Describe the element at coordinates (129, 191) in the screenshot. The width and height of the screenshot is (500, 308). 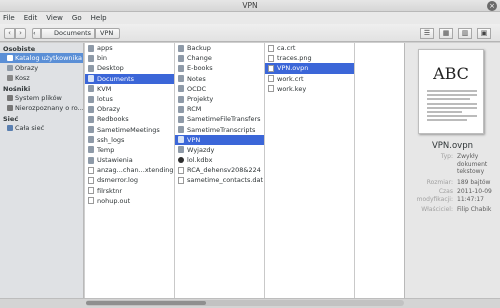
I see `file-item: filrsktnr` at that location.